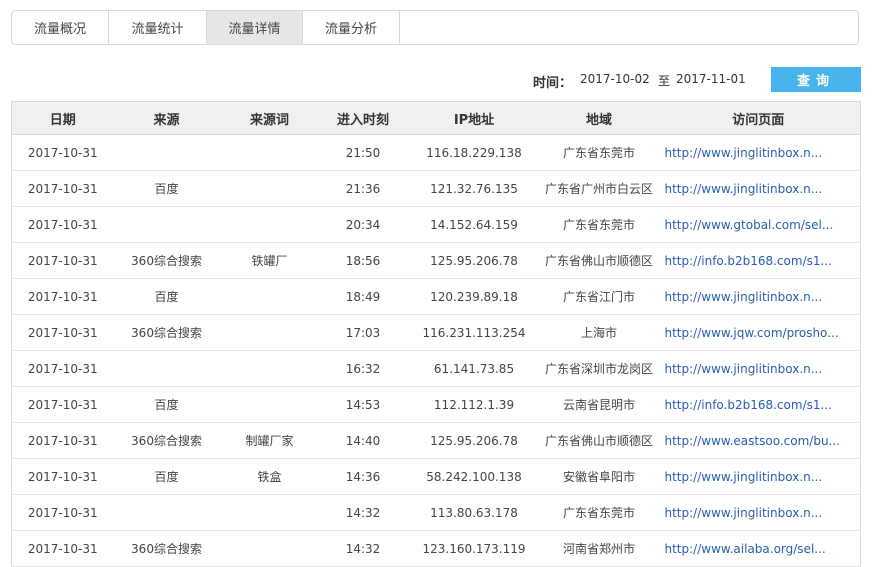  I want to click on cell-region: 广东省深圳市龙岗区, so click(599, 368).